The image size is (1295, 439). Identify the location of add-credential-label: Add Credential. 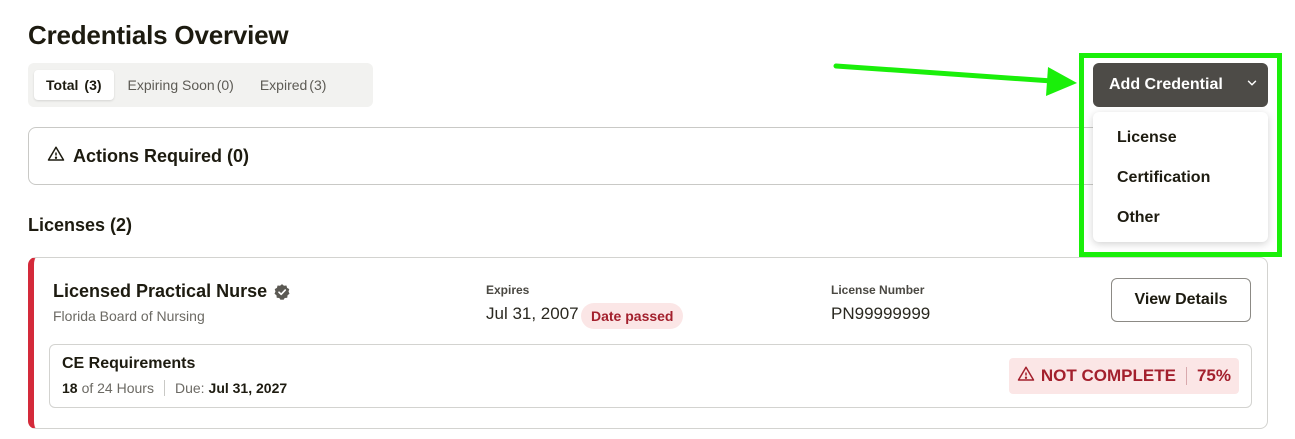
(1166, 84).